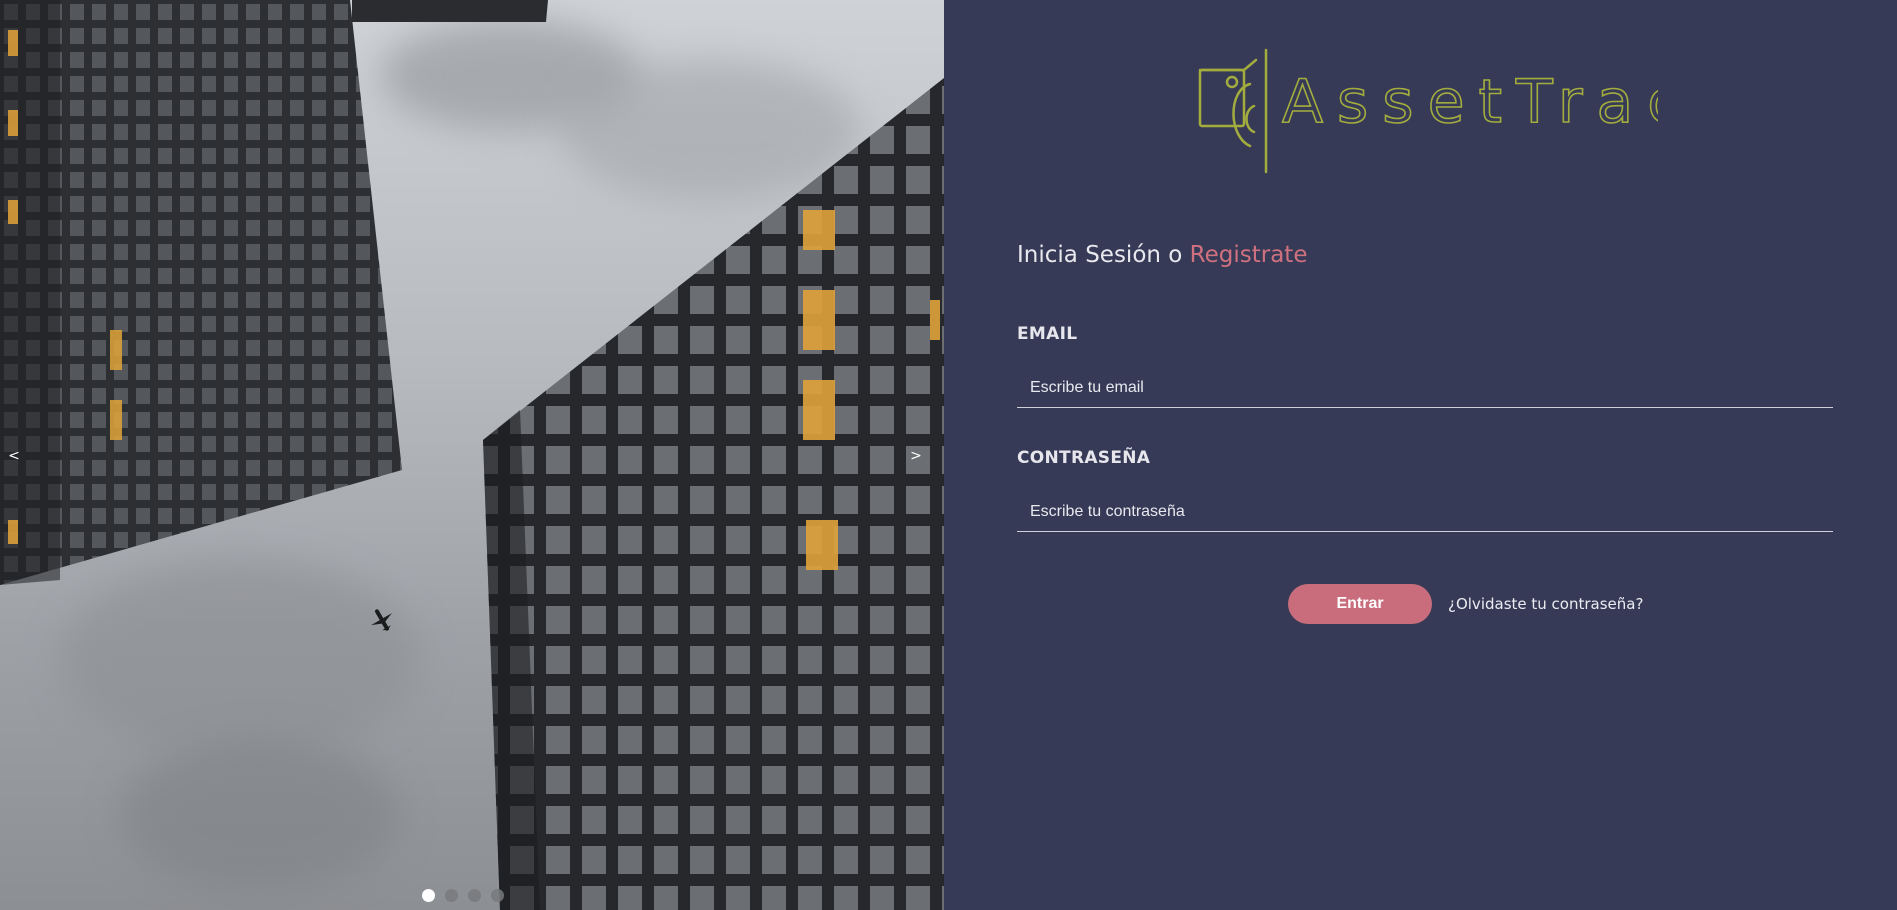 This screenshot has height=910, width=1897. Describe the element at coordinates (1425, 512) in the screenshot. I see `password-field` at that location.